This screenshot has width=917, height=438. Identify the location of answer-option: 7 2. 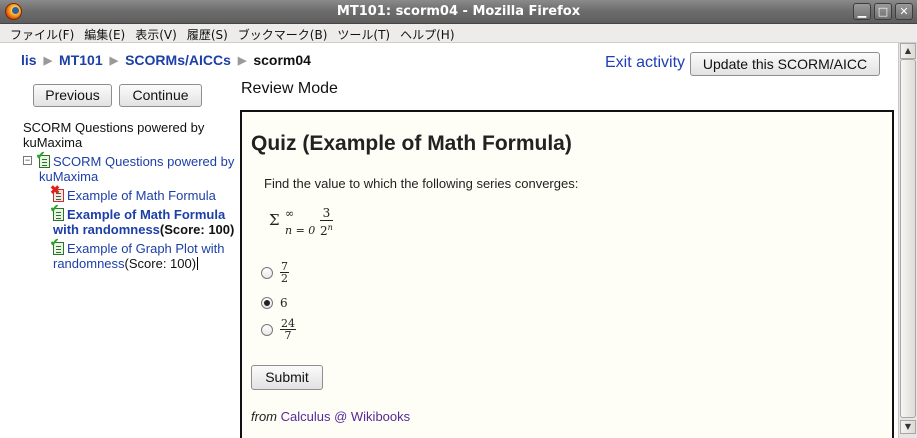
(275, 272).